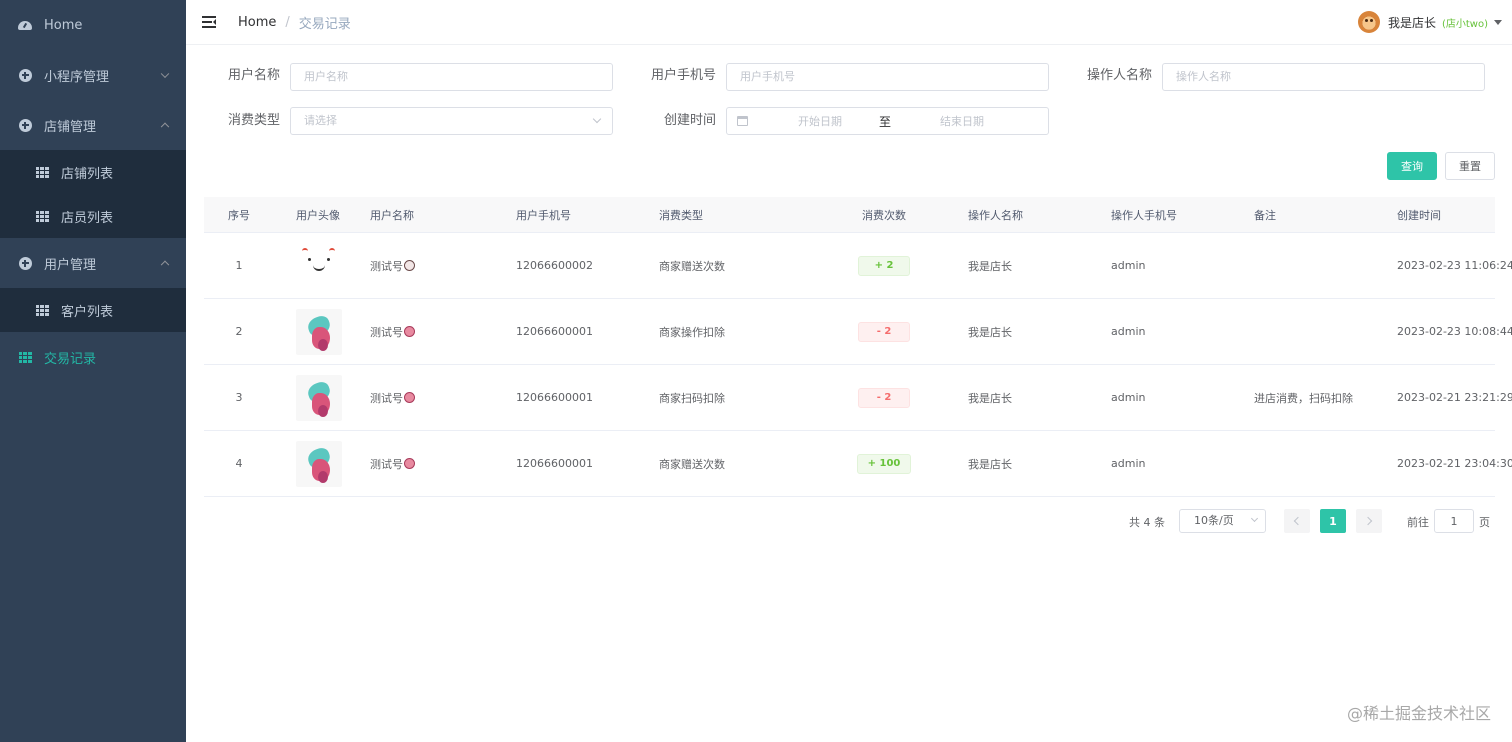 This screenshot has width=1512, height=742. What do you see at coordinates (239, 463) in the screenshot?
I see `cell-index: 4` at bounding box center [239, 463].